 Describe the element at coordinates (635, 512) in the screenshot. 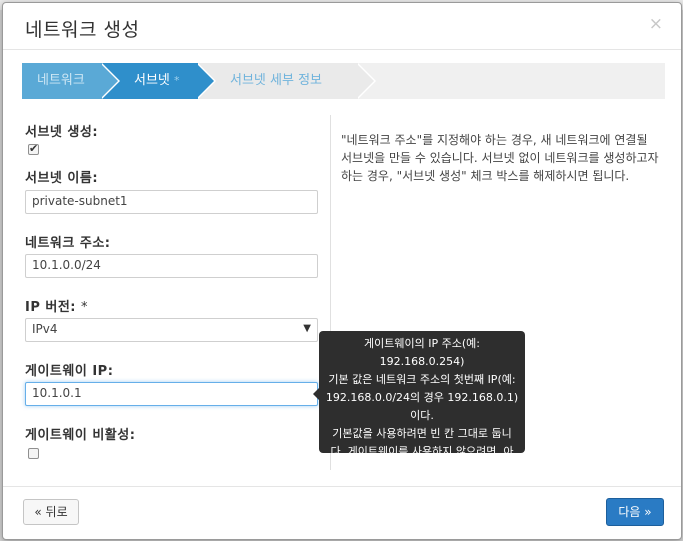

I see `next-button: 다음 »` at that location.